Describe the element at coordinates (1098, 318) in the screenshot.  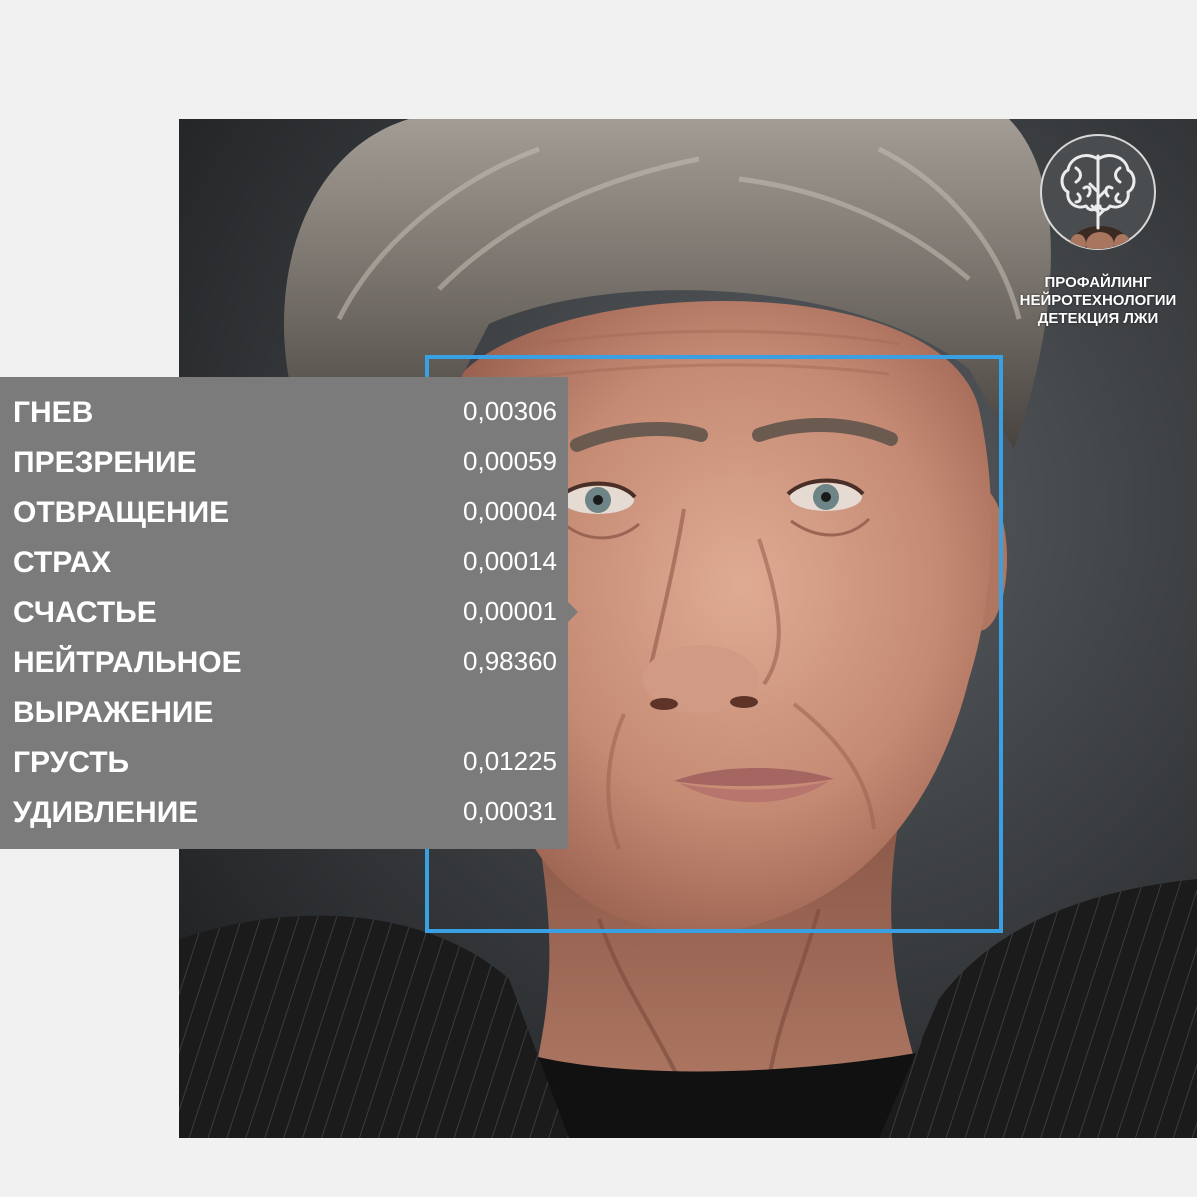
I see `logo-text-line: ДЕТЕКЦИЯ ЛЖИ` at that location.